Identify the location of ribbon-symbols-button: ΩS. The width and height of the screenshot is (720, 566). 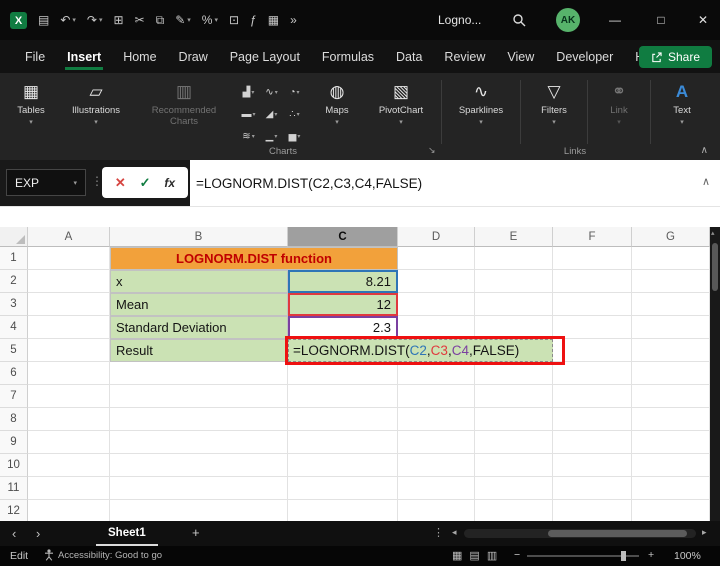
(716, 96).